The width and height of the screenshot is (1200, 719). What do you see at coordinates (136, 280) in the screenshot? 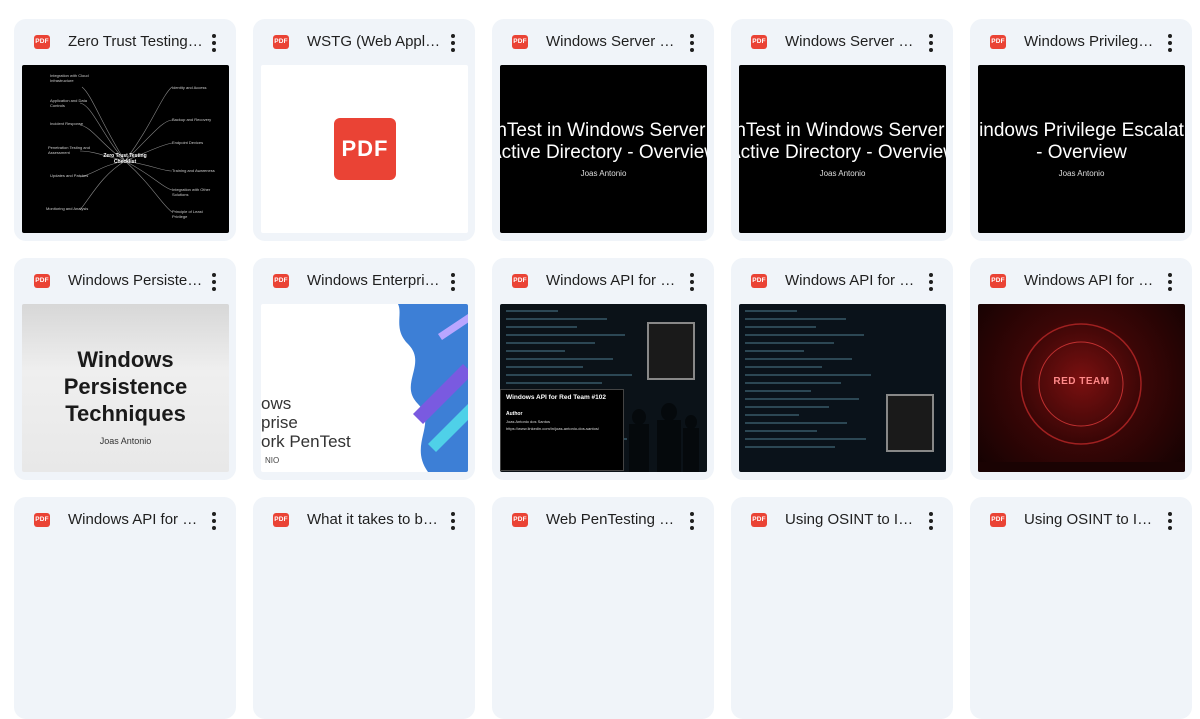
I see `file-title: Windows Persistence Techniques` at bounding box center [136, 280].